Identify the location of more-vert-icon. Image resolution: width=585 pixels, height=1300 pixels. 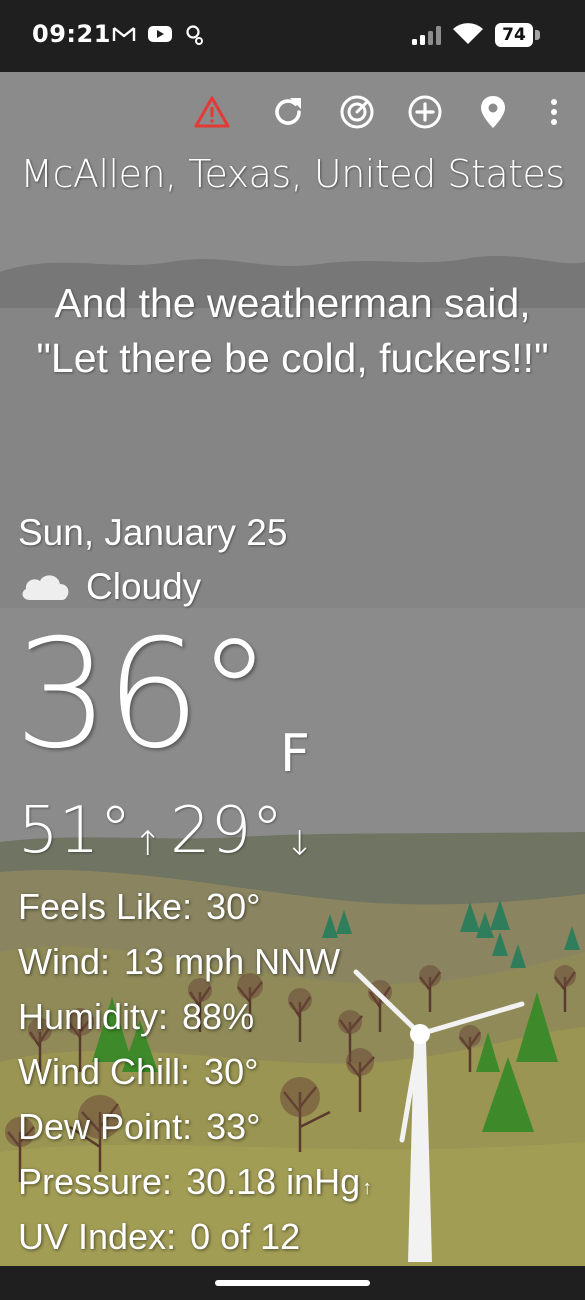
(554, 114).